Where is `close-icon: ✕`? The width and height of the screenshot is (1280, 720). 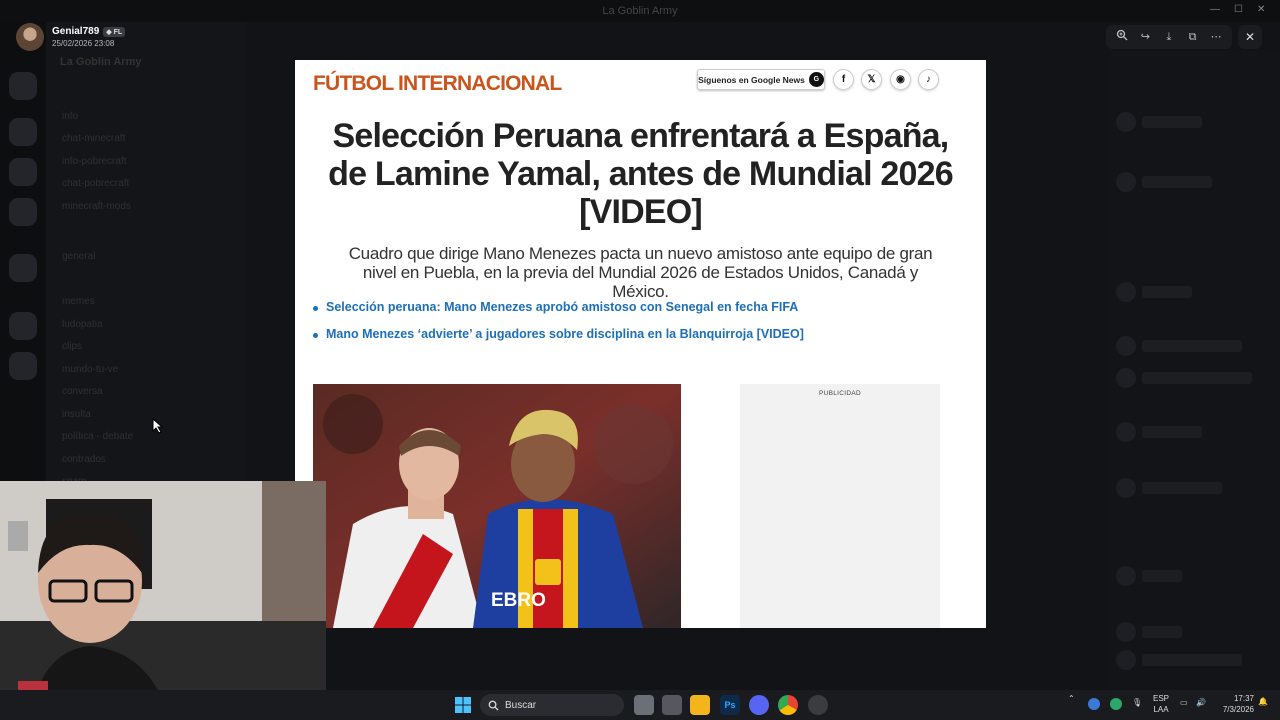
close-icon: ✕ is located at coordinates (1250, 37).